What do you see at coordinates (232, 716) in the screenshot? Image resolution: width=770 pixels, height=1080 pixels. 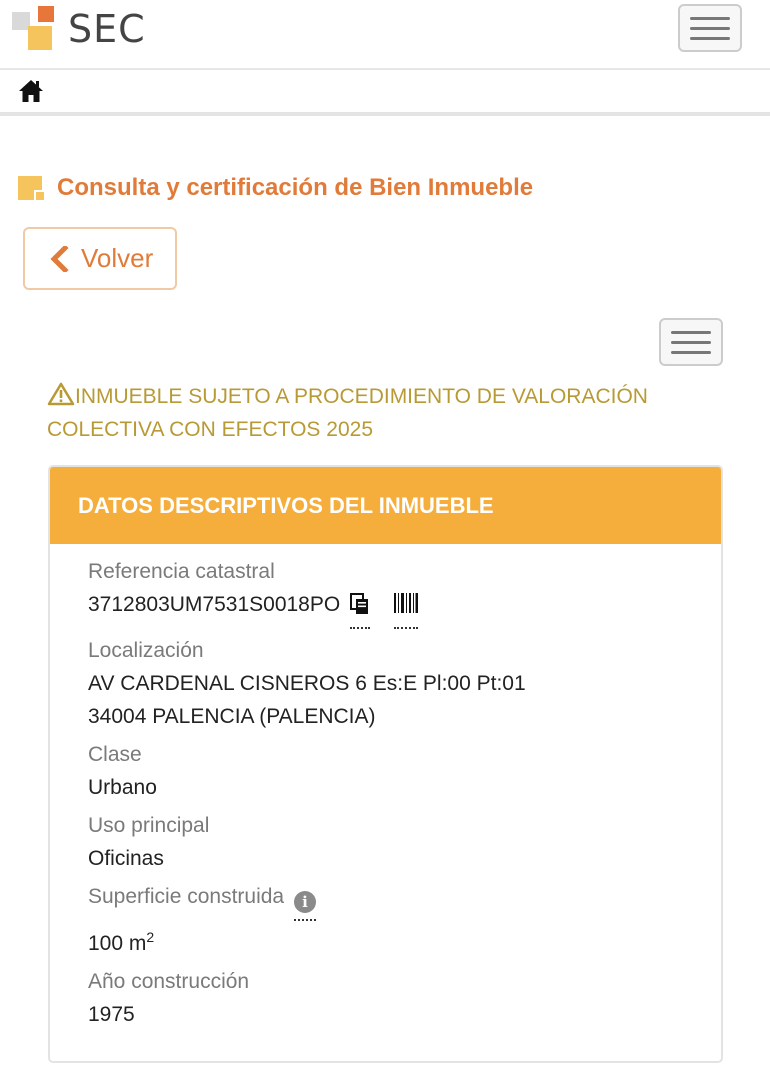 I see `localizacion-line2: 34004 PALENCIA (PALENCIA)` at bounding box center [232, 716].